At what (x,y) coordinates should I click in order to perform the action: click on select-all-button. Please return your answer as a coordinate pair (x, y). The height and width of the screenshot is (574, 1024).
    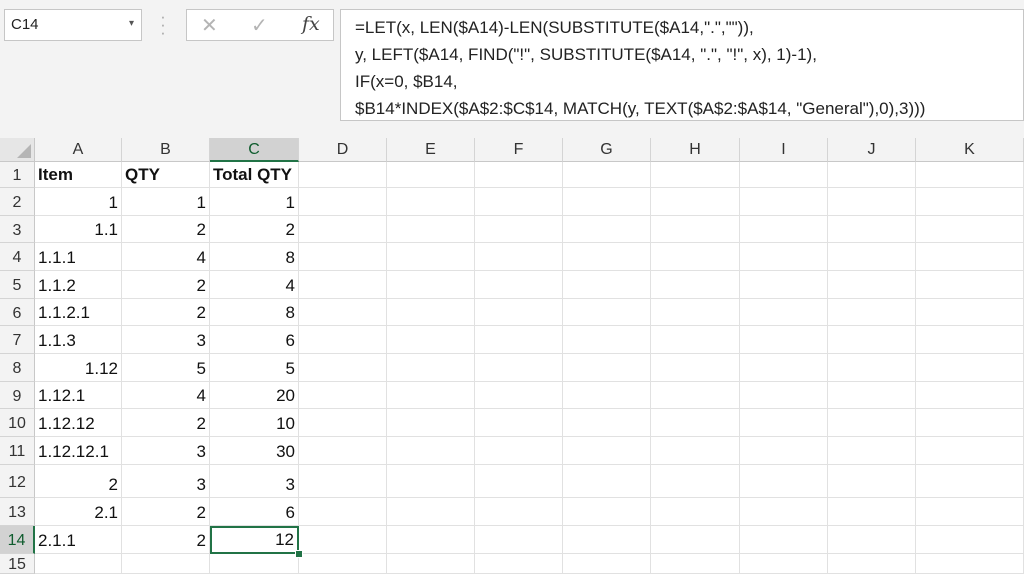
    Looking at the image, I should click on (17, 150).